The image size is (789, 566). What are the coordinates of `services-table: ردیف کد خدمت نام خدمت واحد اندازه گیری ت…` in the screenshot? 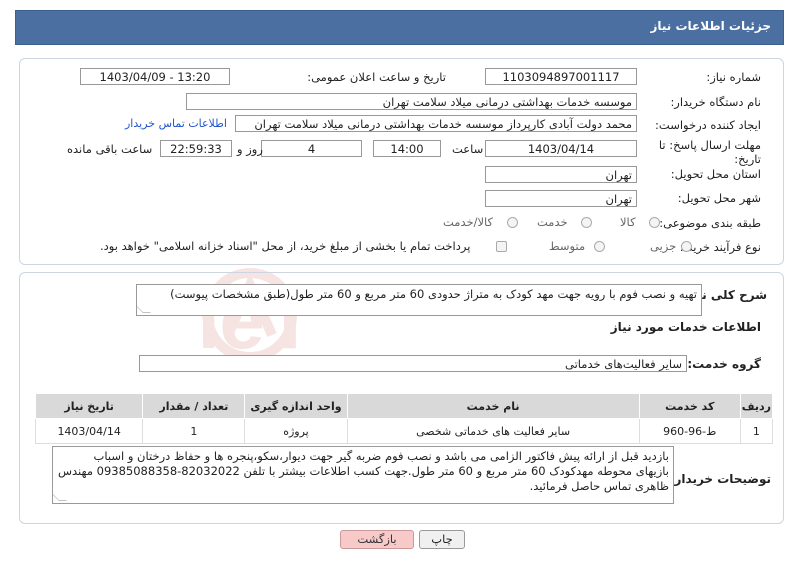 It's located at (404, 418).